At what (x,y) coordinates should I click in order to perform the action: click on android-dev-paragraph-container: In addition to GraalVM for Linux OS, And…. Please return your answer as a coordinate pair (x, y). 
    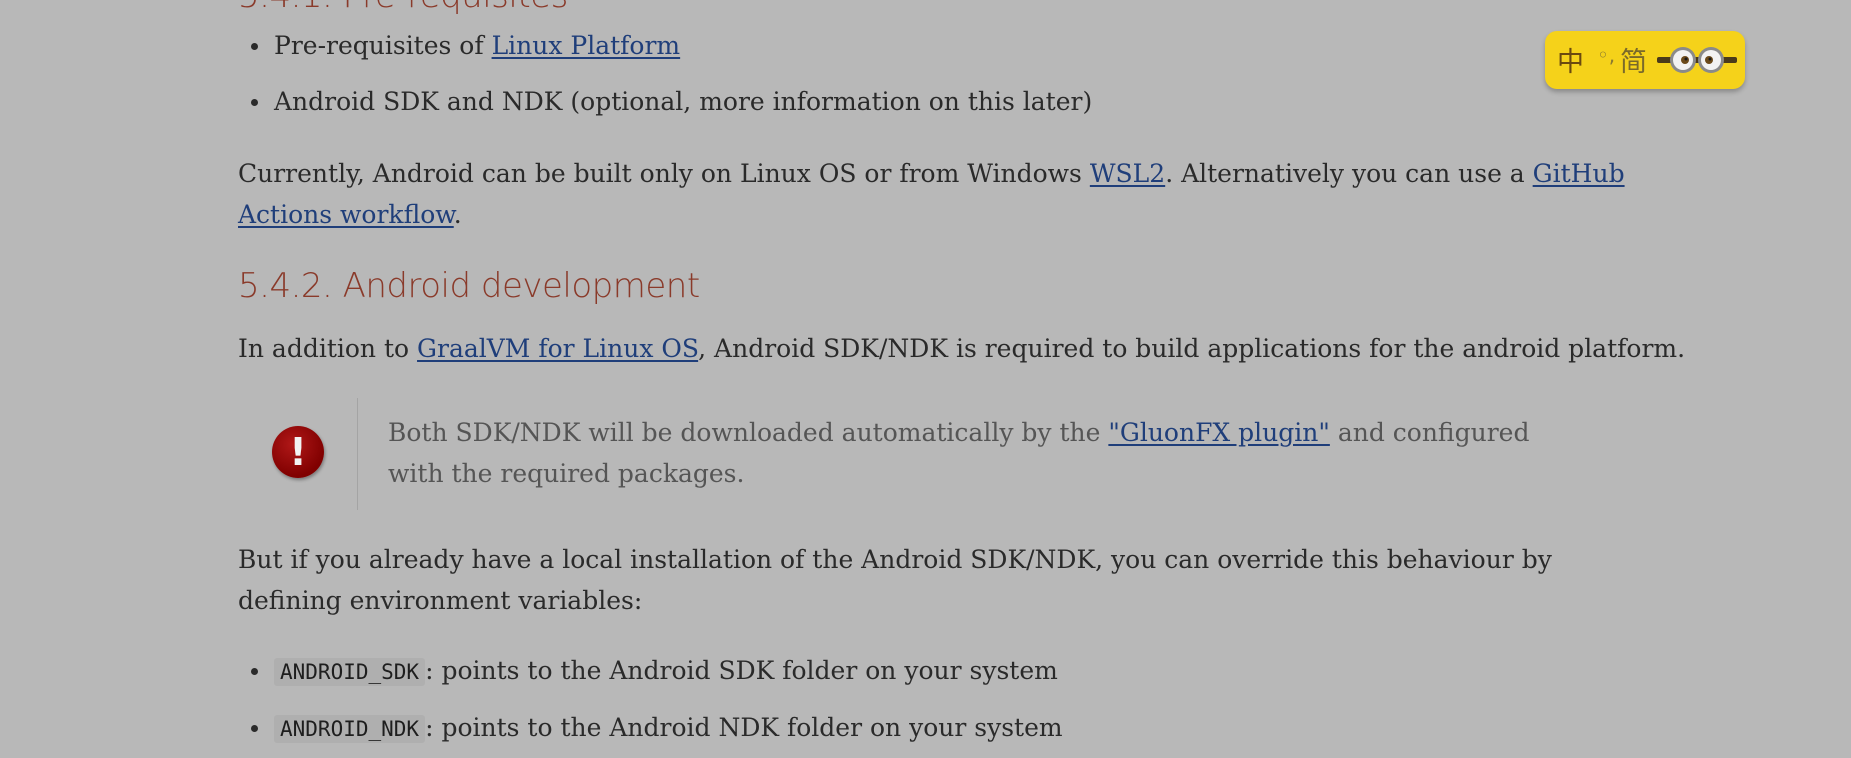
    Looking at the image, I should click on (961, 348).